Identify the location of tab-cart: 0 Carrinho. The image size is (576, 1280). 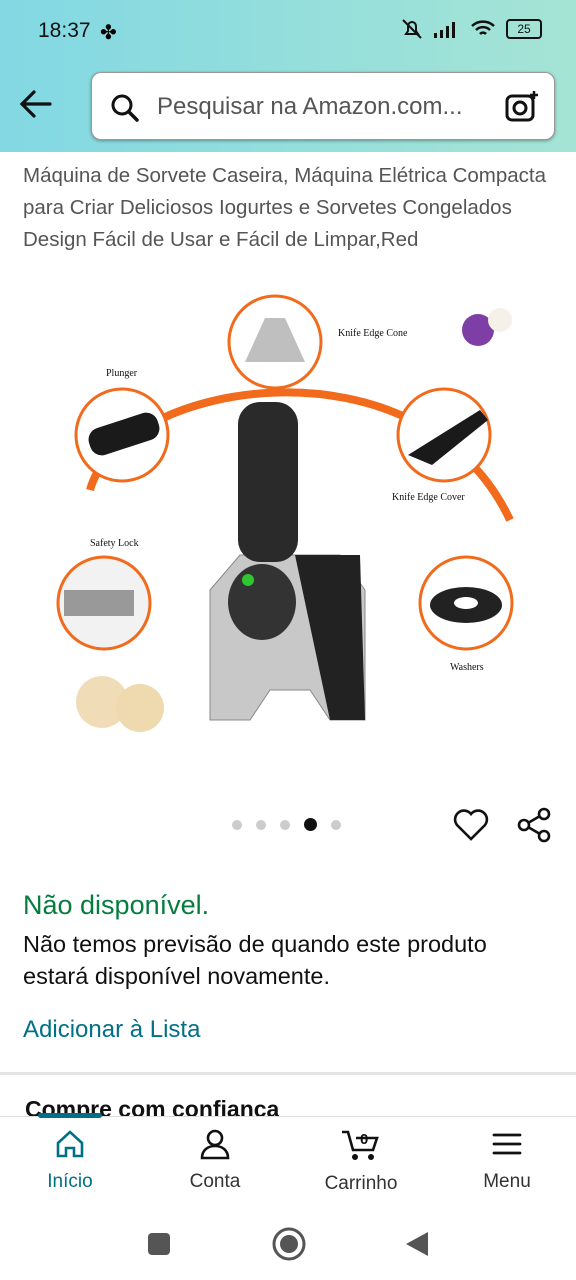
(361, 1161).